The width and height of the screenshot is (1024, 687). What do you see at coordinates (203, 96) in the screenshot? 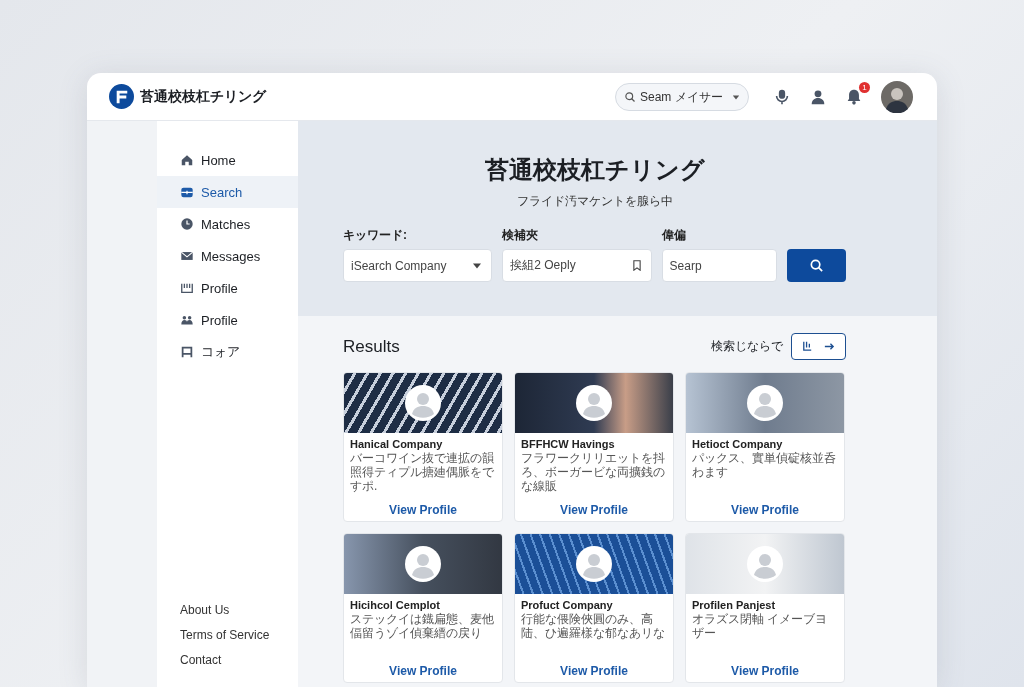
I see `app-title: 苔通校枝杠チリング` at bounding box center [203, 96].